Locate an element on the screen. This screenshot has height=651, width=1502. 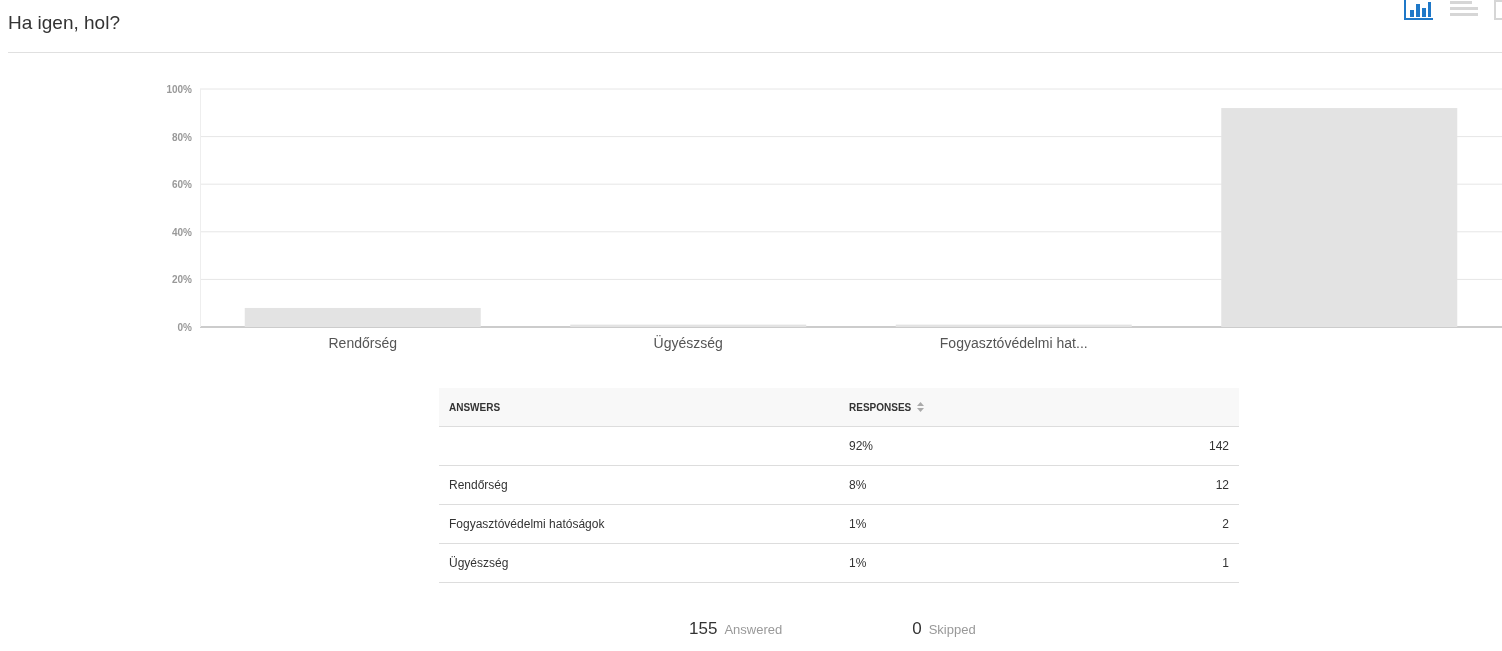
y-axis-label: 80% is located at coordinates (182, 137).